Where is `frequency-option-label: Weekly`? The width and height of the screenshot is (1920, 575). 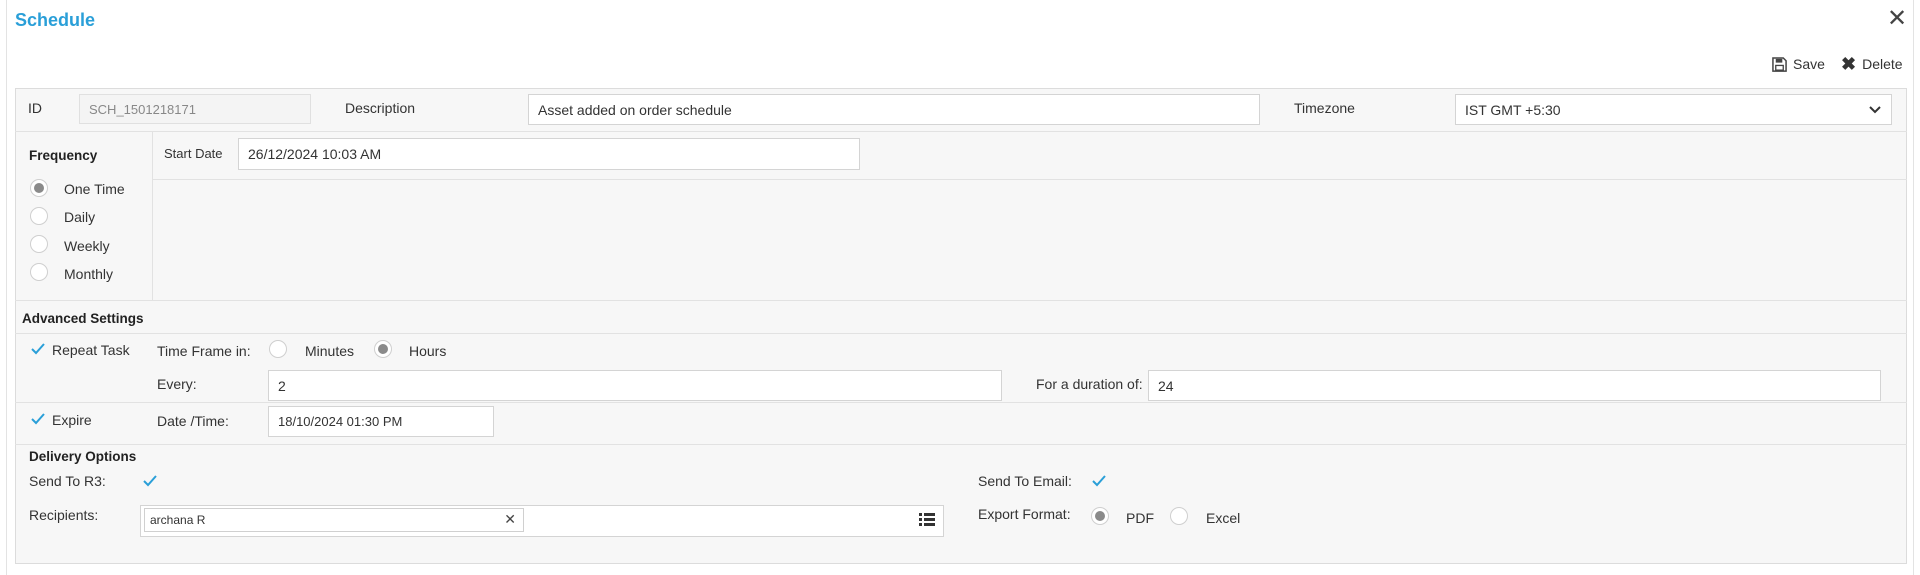 frequency-option-label: Weekly is located at coordinates (87, 246).